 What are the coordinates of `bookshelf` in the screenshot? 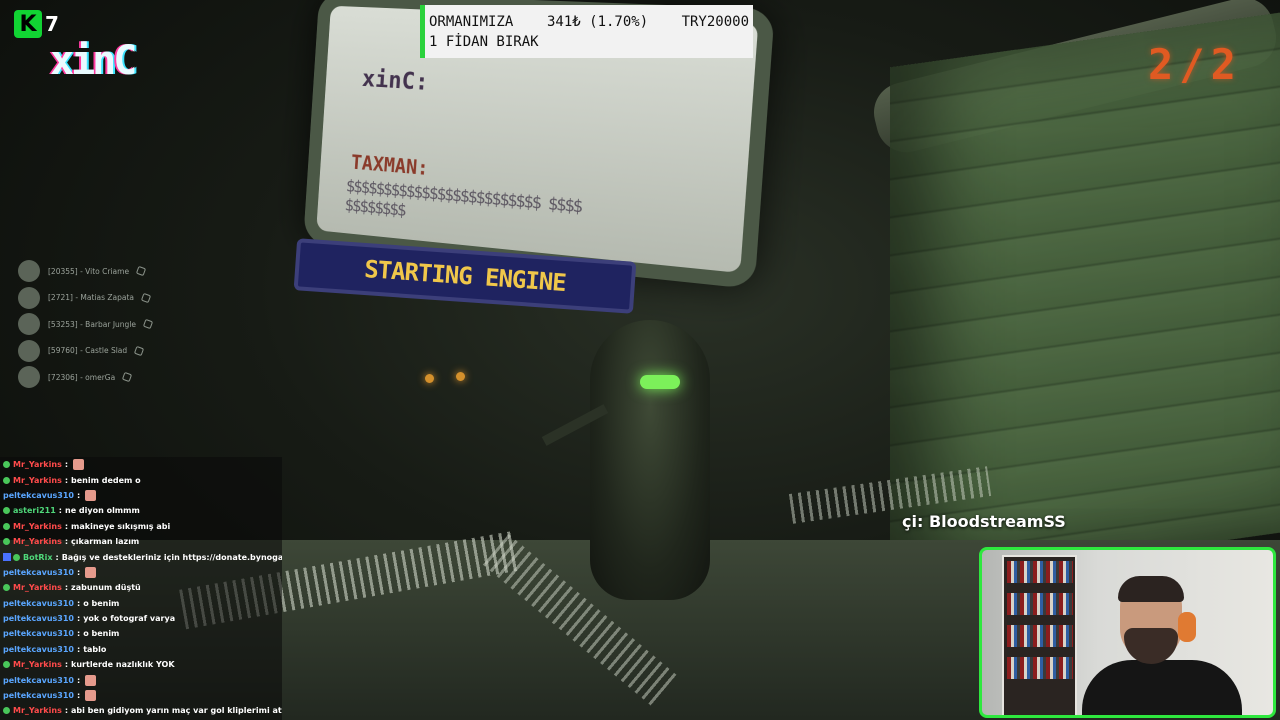 It's located at (1039, 635).